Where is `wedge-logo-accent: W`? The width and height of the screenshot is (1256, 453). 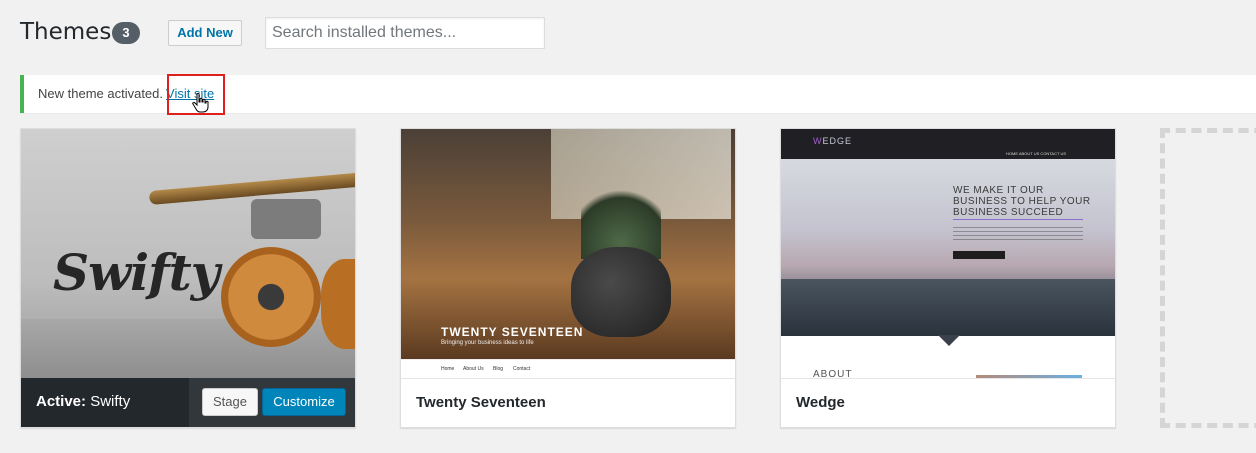 wedge-logo-accent: W is located at coordinates (818, 141).